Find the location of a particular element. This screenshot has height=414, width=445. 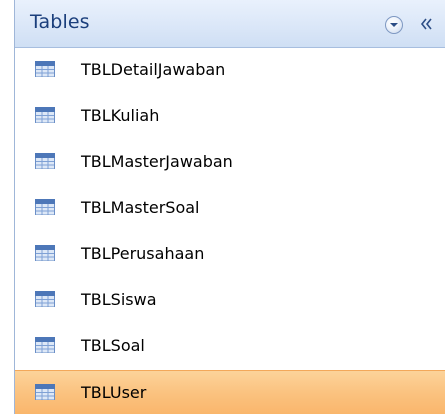

table-list-item-label: TBLMasterSoal is located at coordinates (140, 207).